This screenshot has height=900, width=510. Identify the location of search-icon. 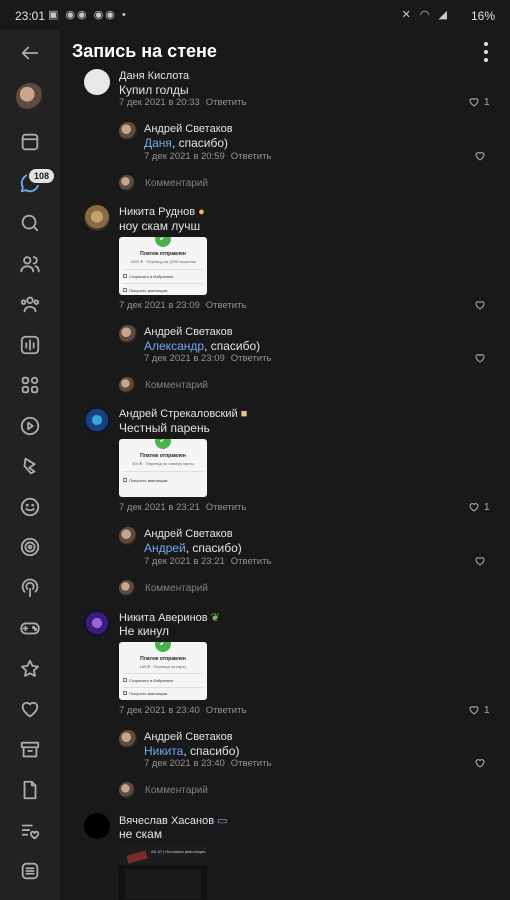
(30, 223).